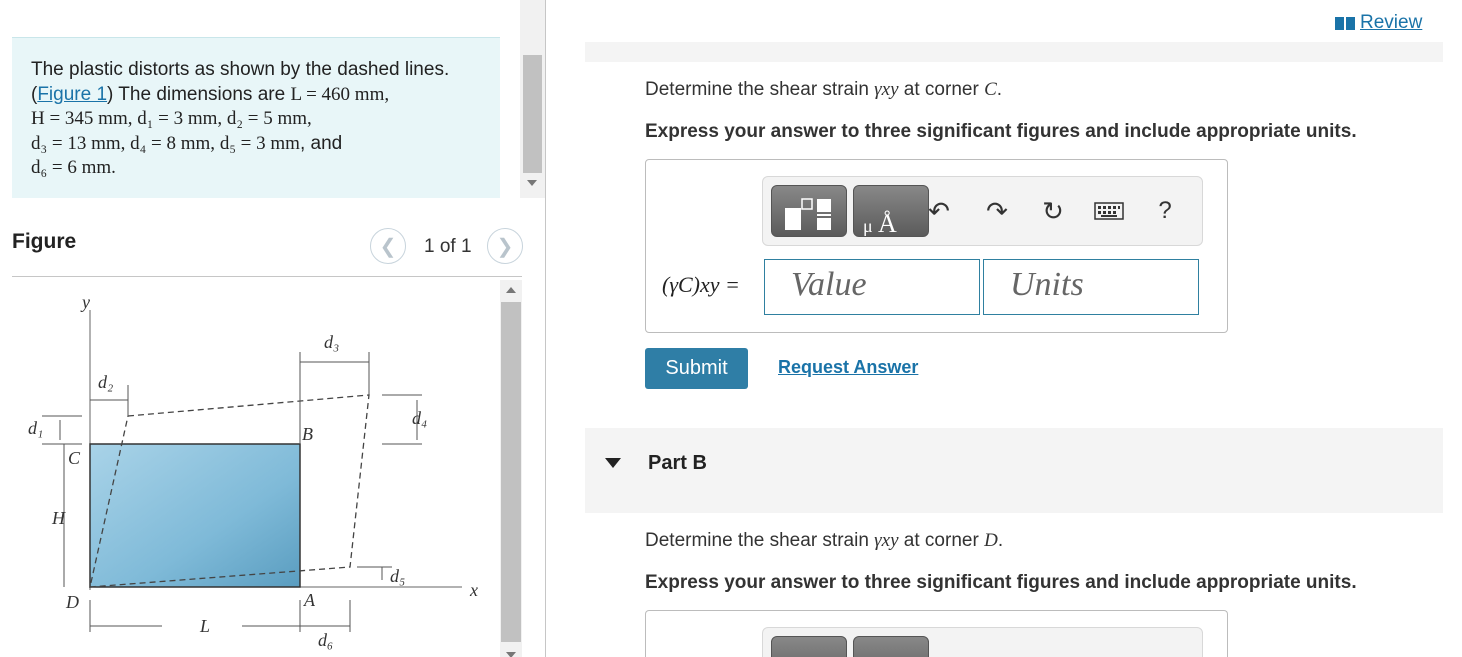 Image resolution: width=1462 pixels, height=657 pixels. I want to click on part-a-answer-box: μ Å ↶ ↷ ↻ ? (γC)xy = Value Units, so click(936, 246).